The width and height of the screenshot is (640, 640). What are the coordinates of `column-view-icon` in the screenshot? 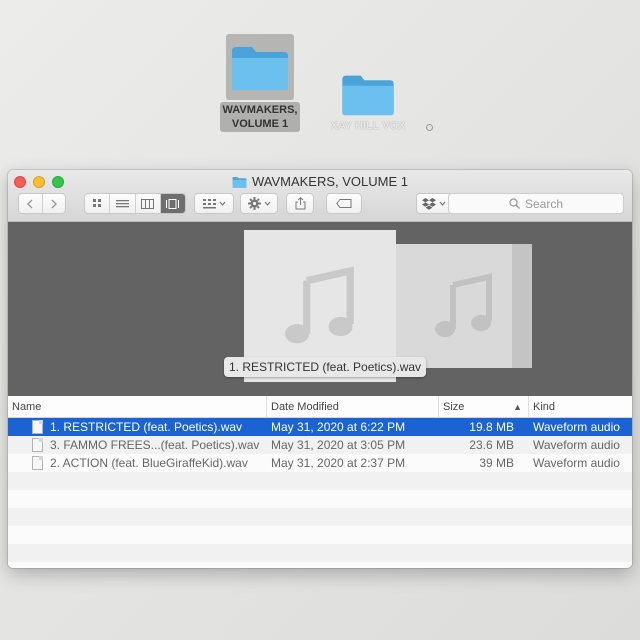 It's located at (148, 203).